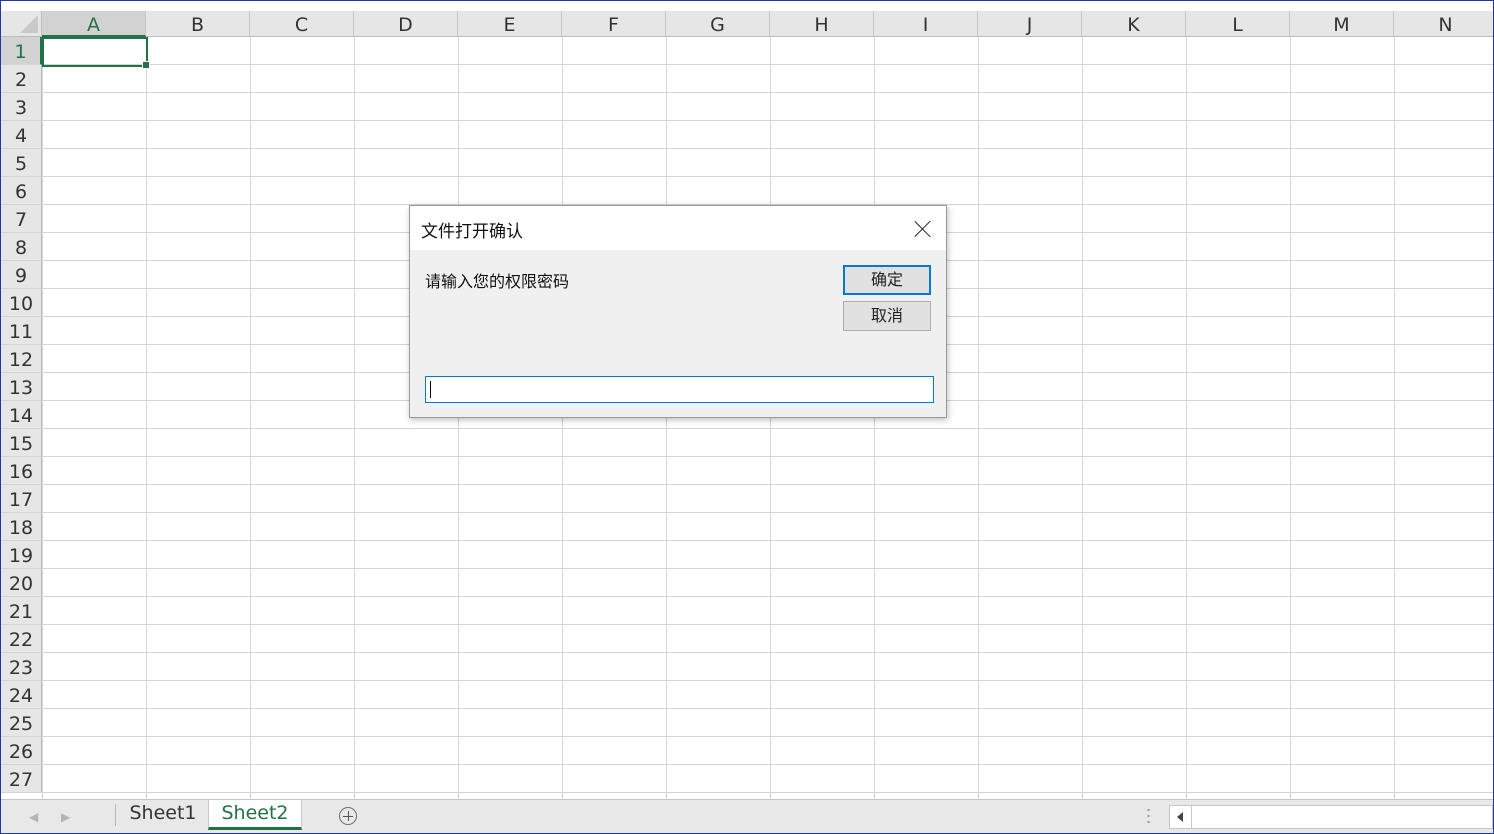 The width and height of the screenshot is (1494, 834). What do you see at coordinates (33, 817) in the screenshot?
I see `tab-scroll-left-icon: ◀` at bounding box center [33, 817].